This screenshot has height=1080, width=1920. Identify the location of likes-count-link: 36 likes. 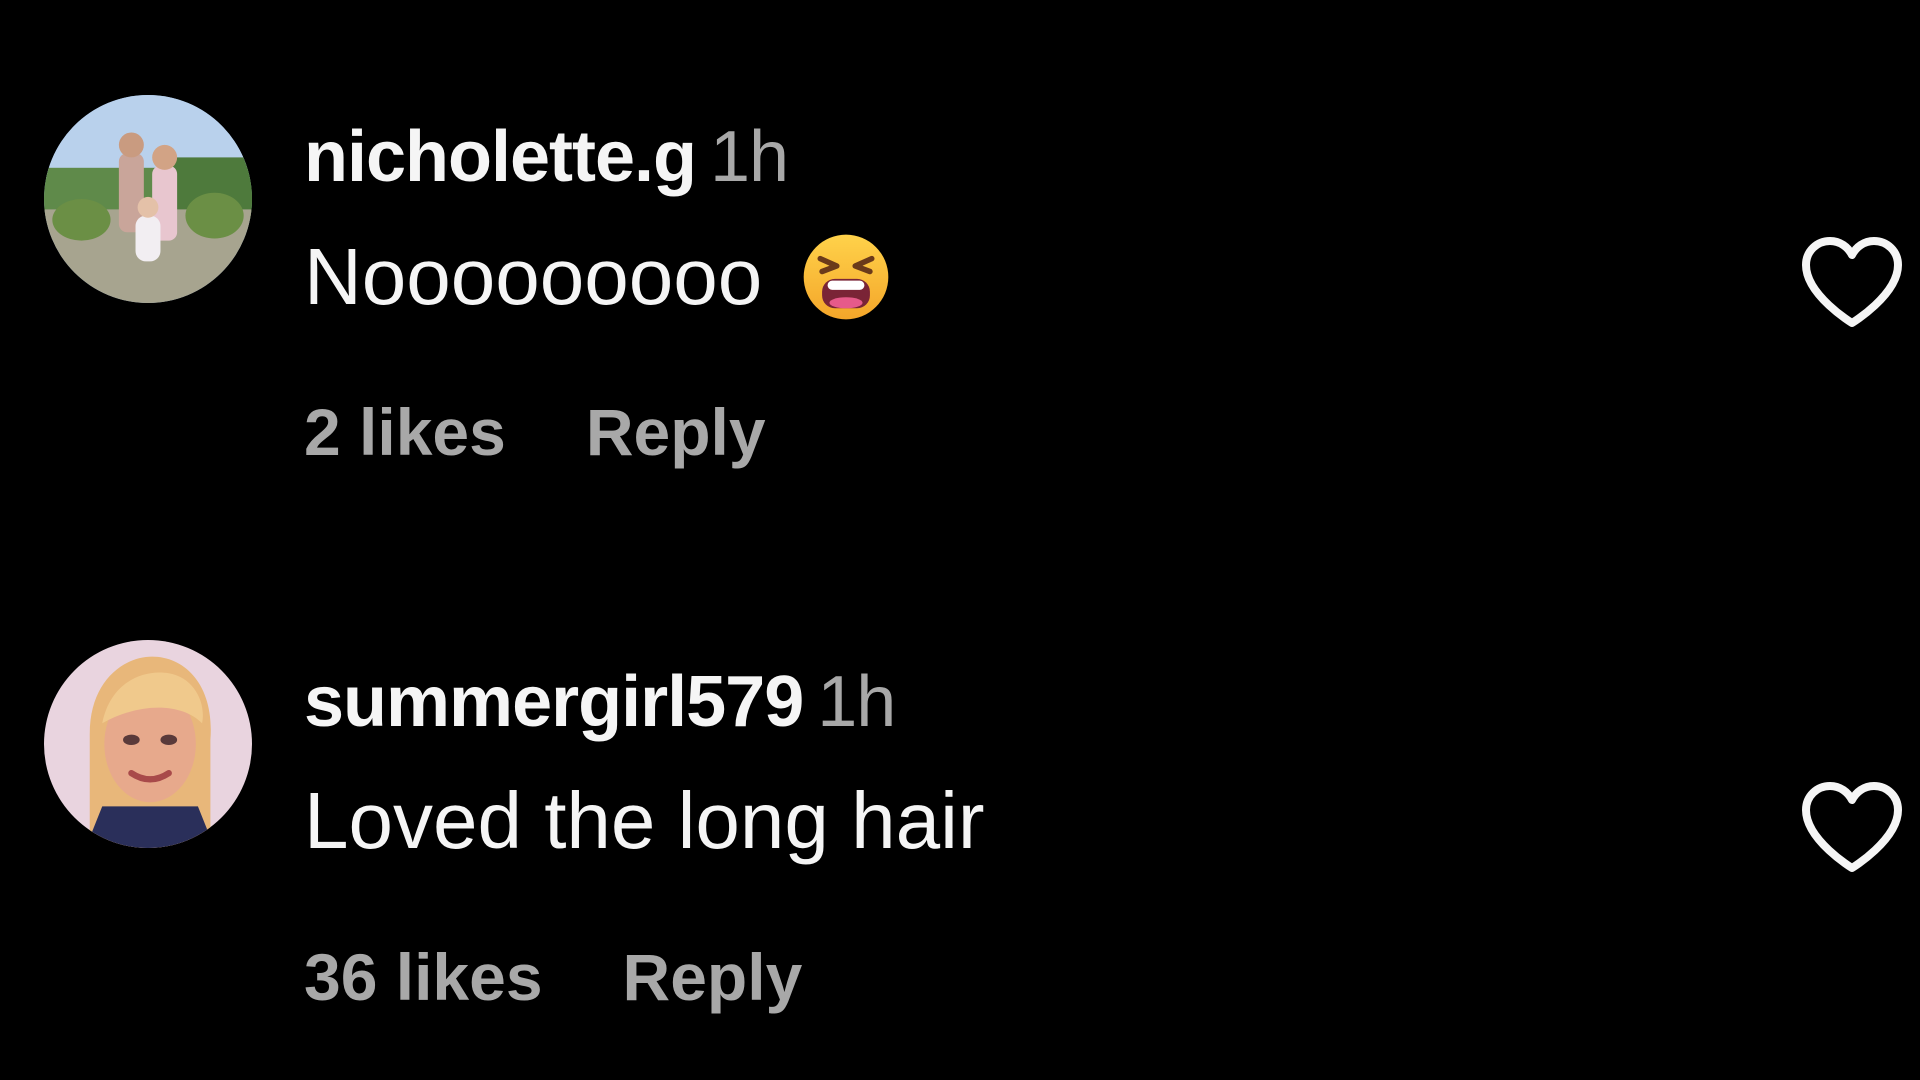
(423, 977).